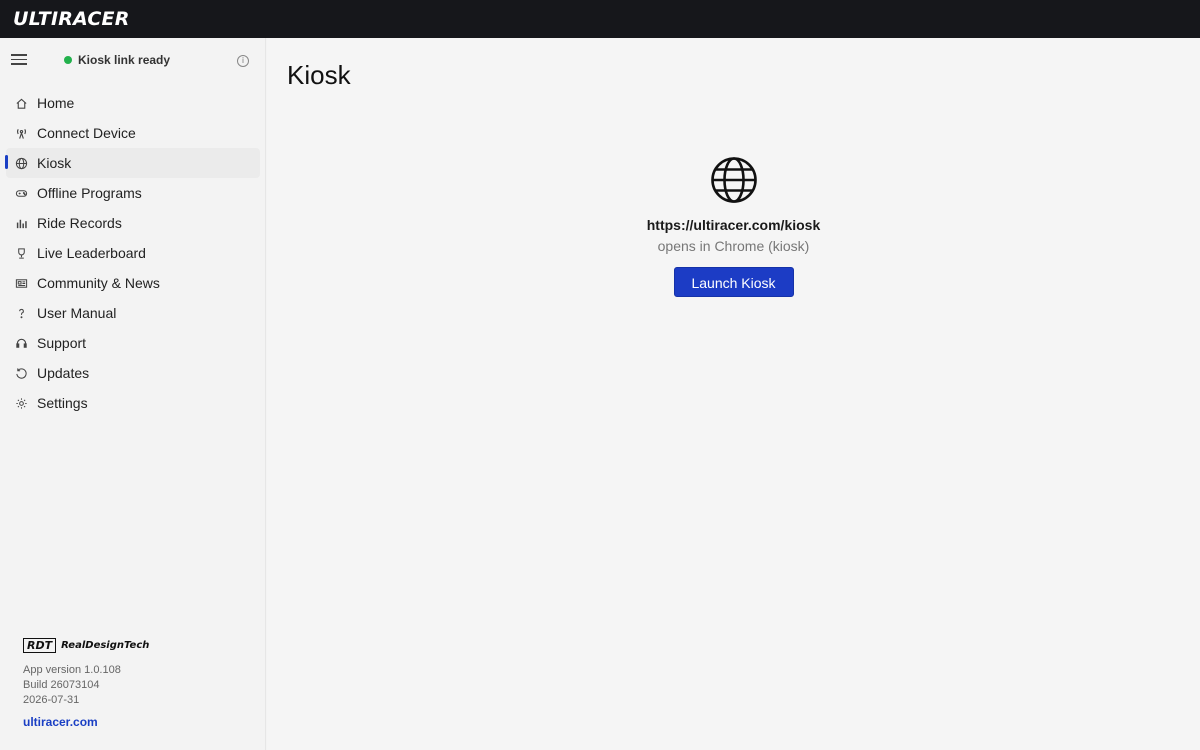 The image size is (1200, 750). What do you see at coordinates (243, 61) in the screenshot?
I see `info-icon: i` at bounding box center [243, 61].